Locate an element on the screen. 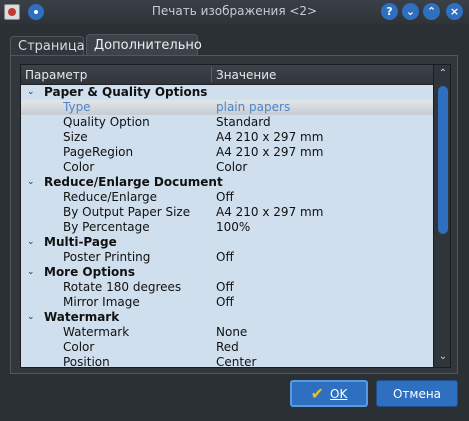 This screenshot has width=469, height=421. option-value: Color is located at coordinates (231, 167).